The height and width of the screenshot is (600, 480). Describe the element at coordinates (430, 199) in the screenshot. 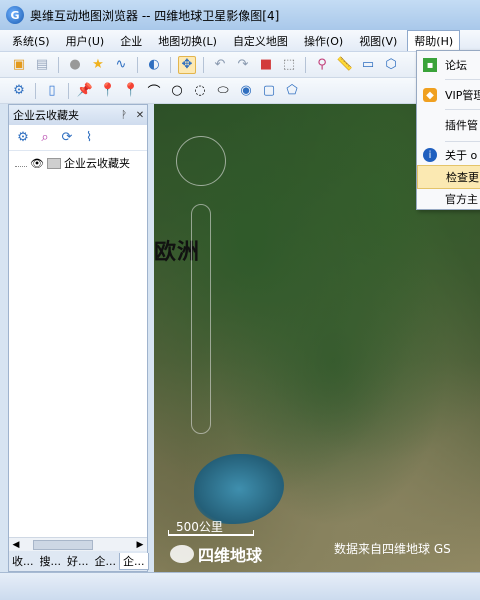

I see `website-icon` at that location.